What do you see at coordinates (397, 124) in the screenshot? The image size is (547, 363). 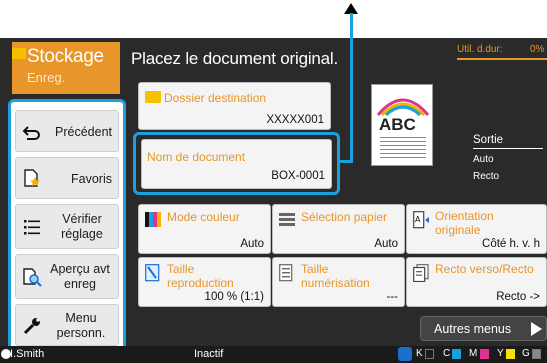 I see `preview-text: ABC` at bounding box center [397, 124].